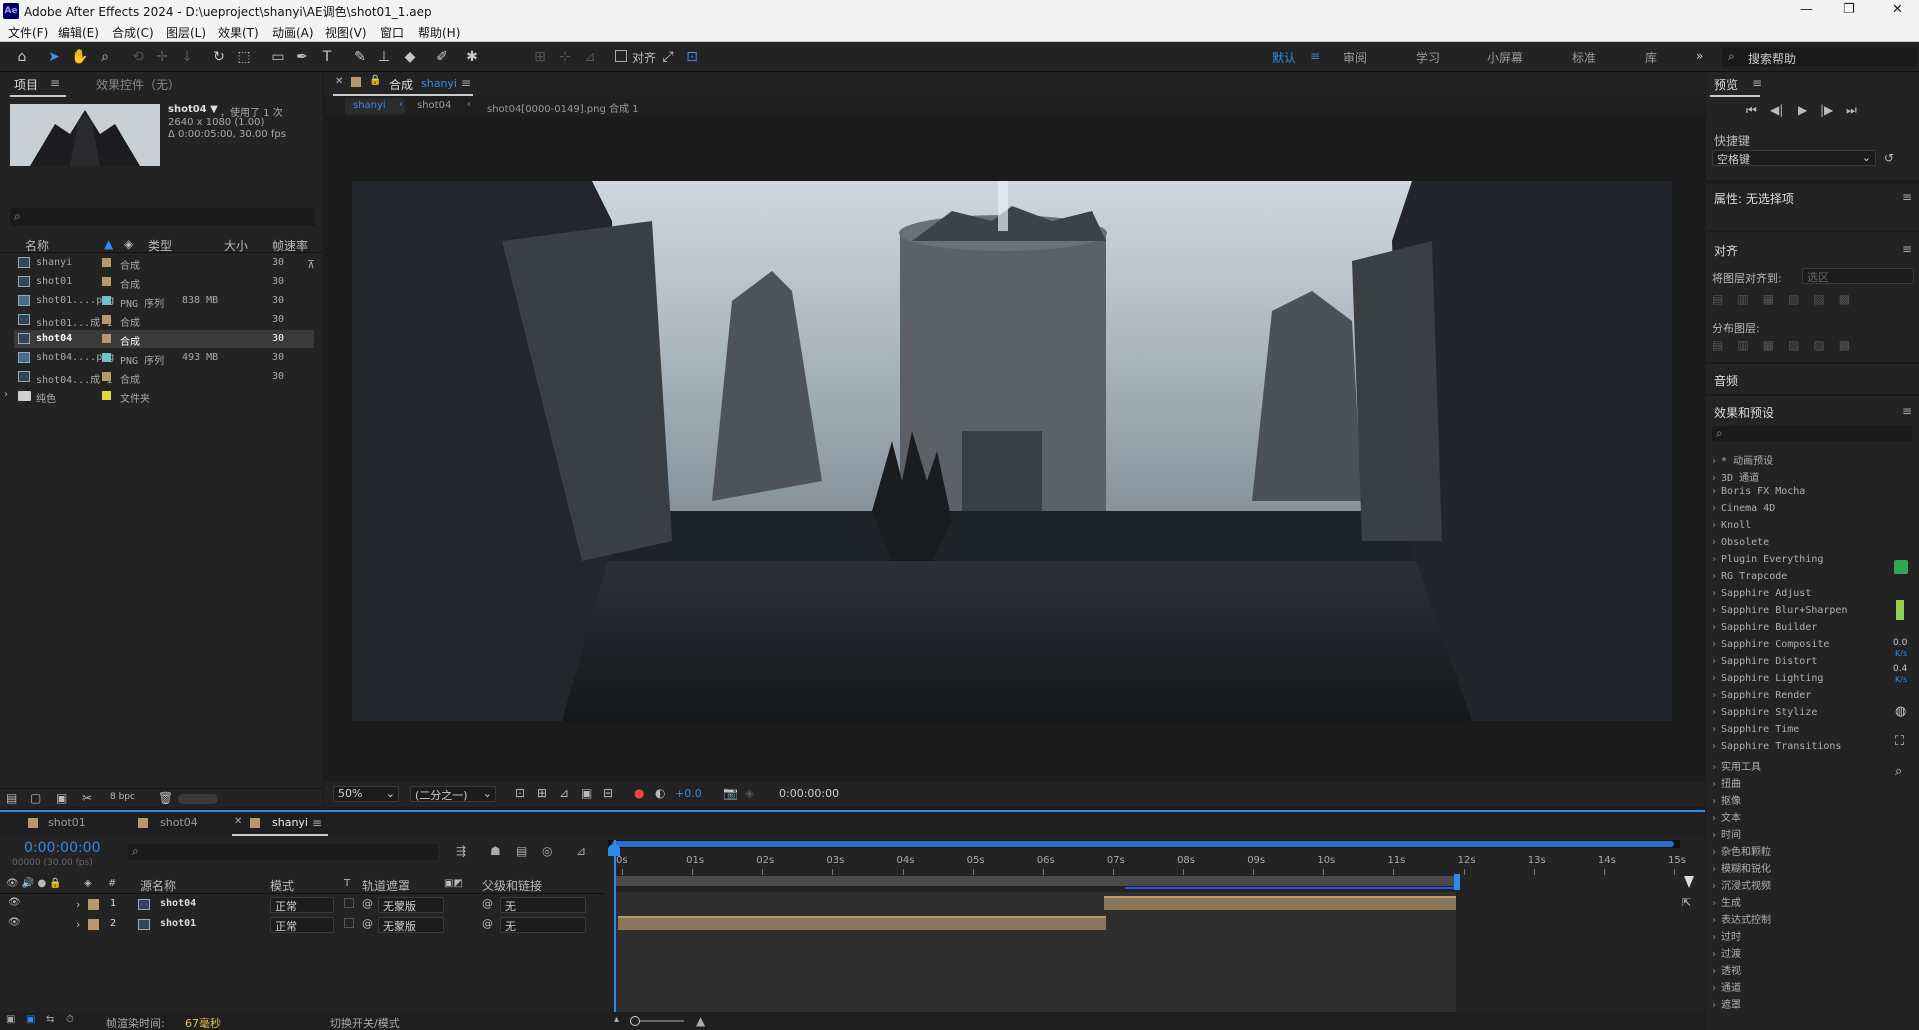  I want to click on render-time-icon: ⏱, so click(70, 1019).